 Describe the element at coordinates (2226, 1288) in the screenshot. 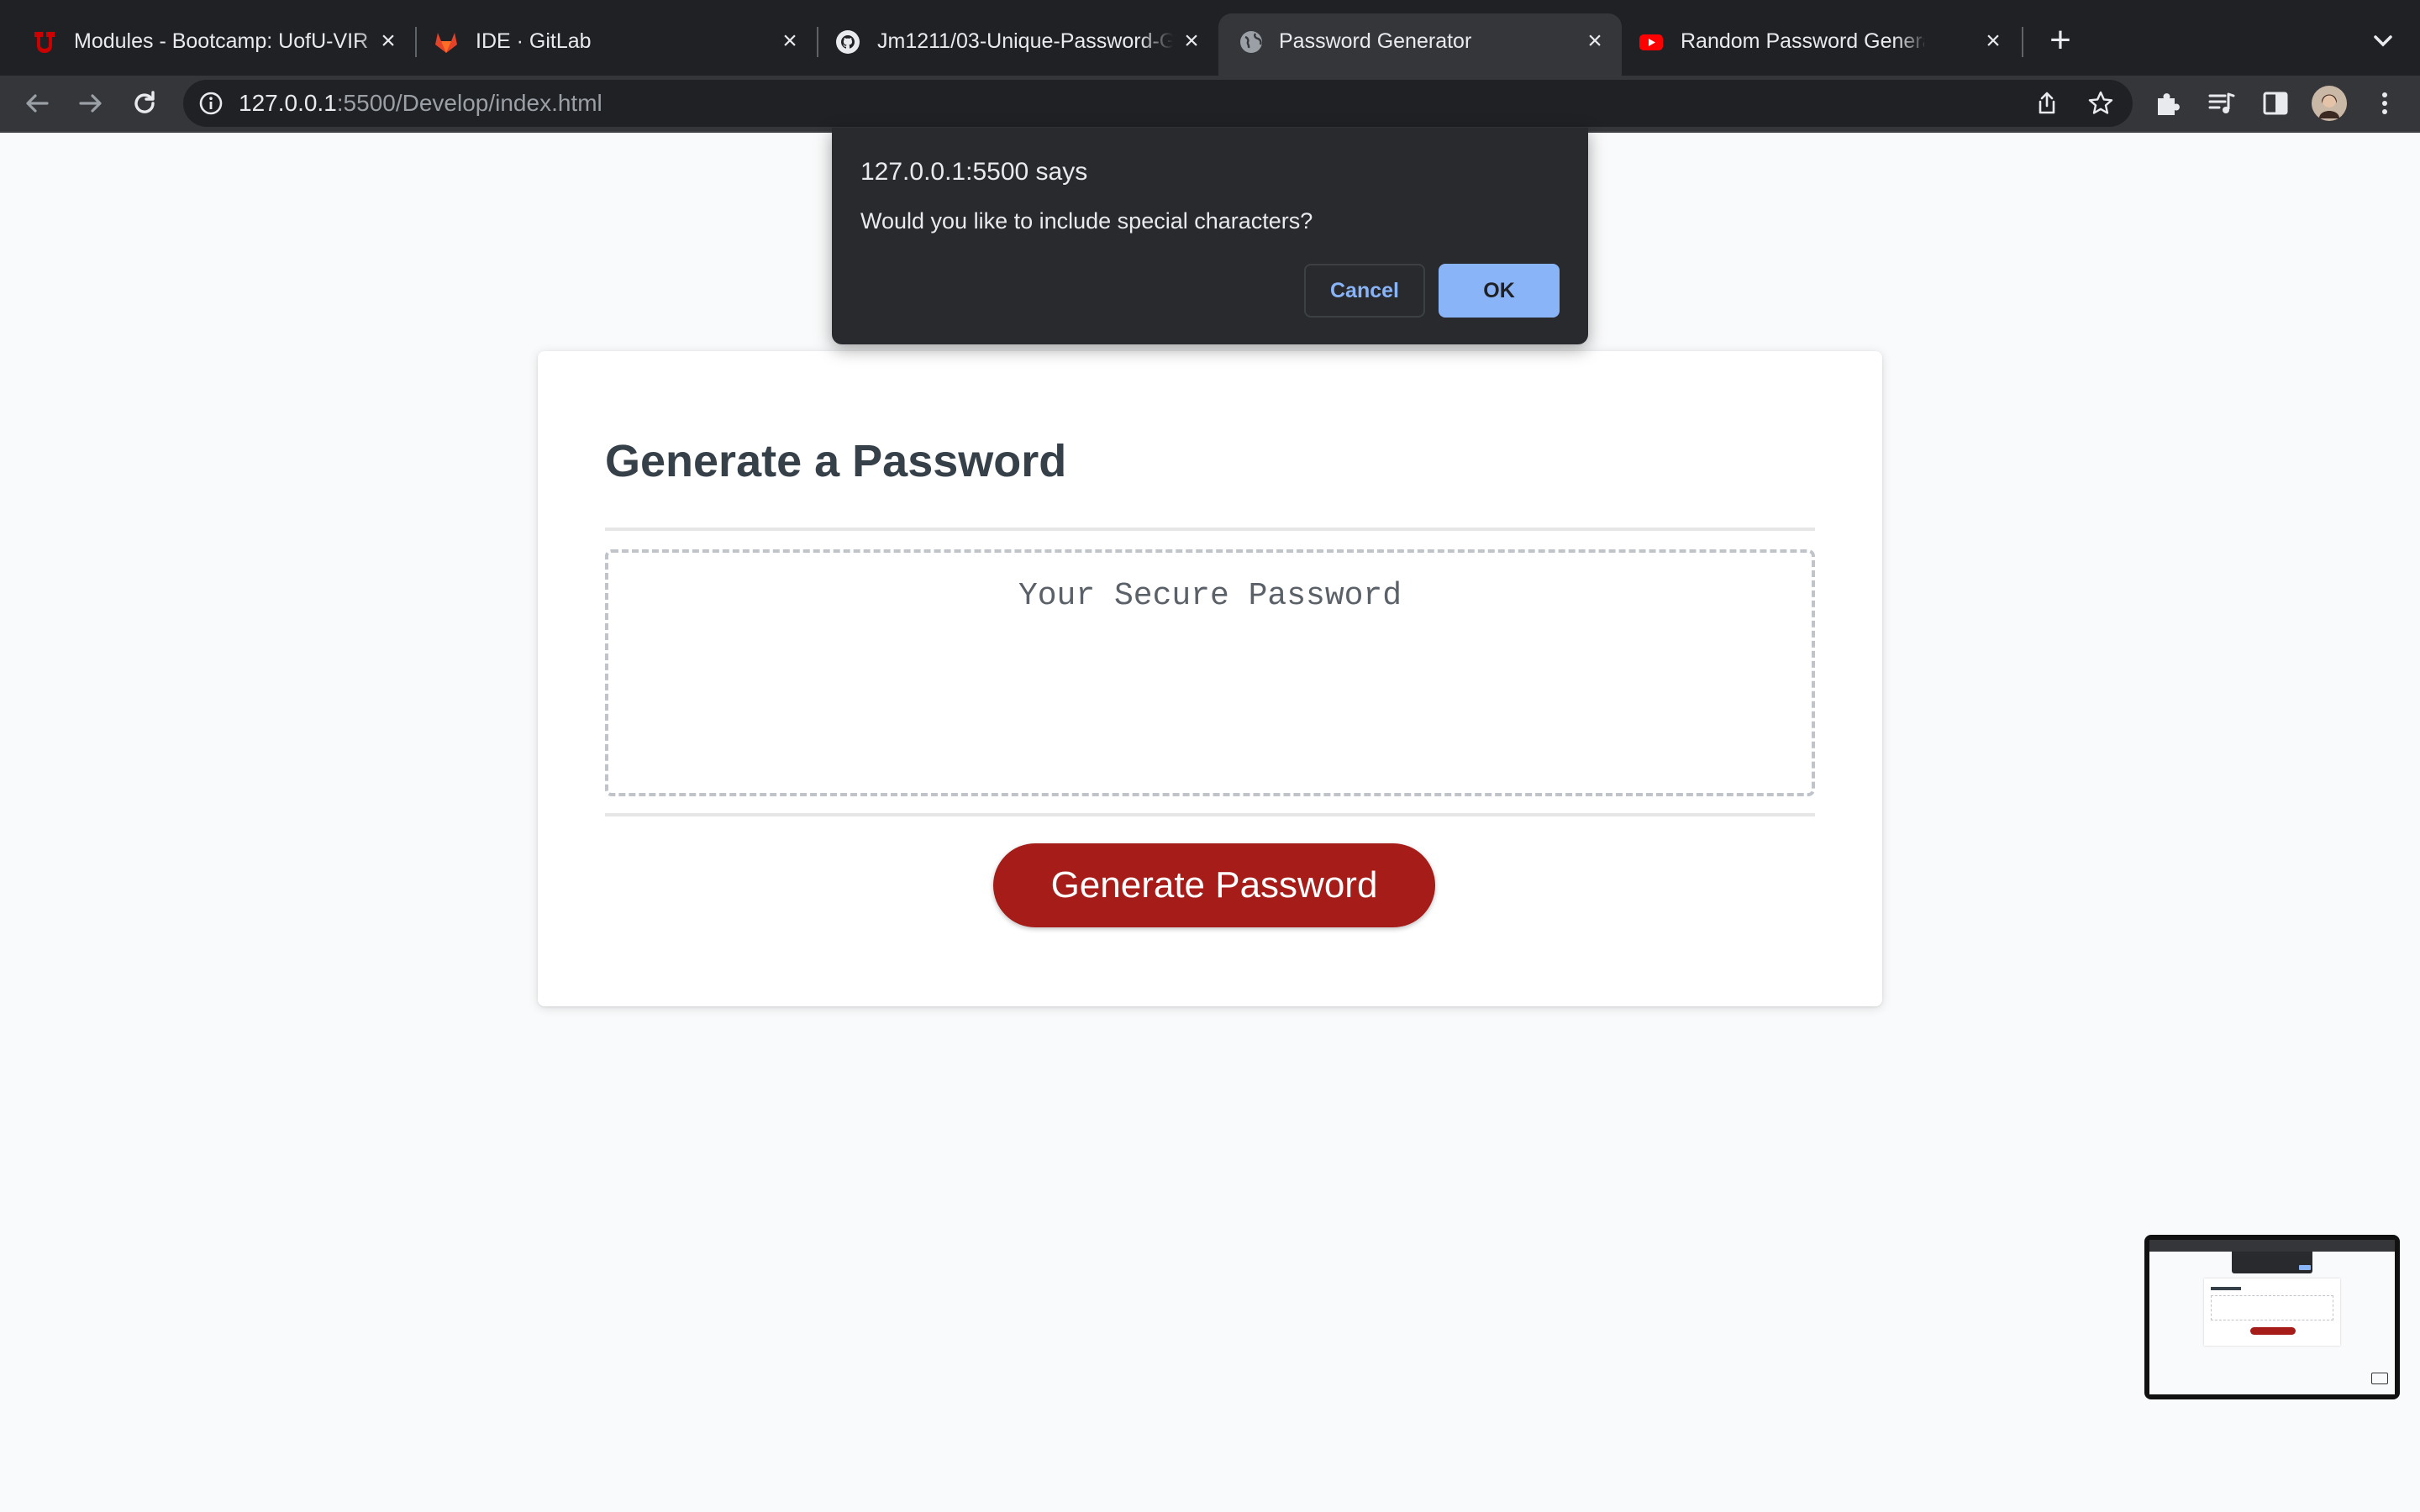

I see `thumbnail-heading` at that location.